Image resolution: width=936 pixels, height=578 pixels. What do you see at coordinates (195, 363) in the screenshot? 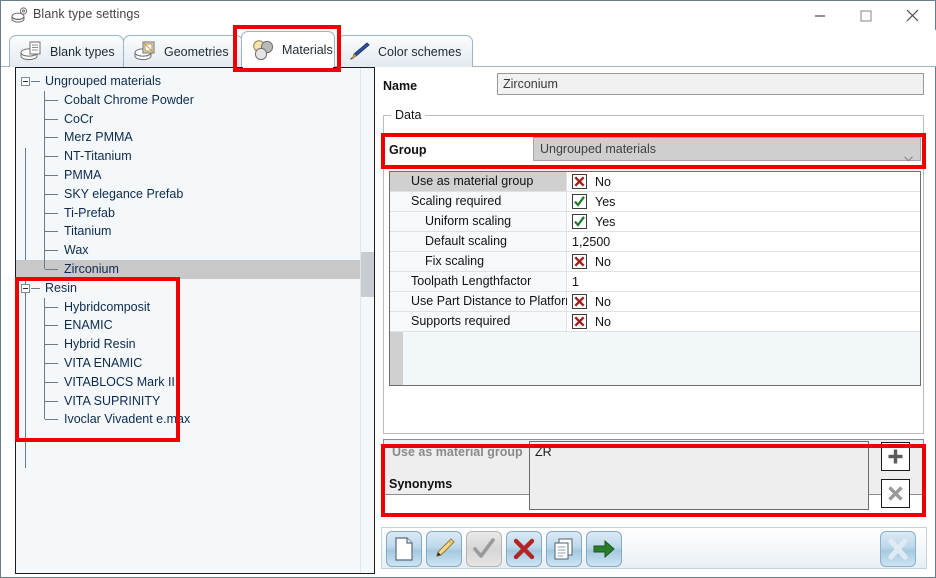
I see `tree-item-material: VITA ENAMIC` at bounding box center [195, 363].